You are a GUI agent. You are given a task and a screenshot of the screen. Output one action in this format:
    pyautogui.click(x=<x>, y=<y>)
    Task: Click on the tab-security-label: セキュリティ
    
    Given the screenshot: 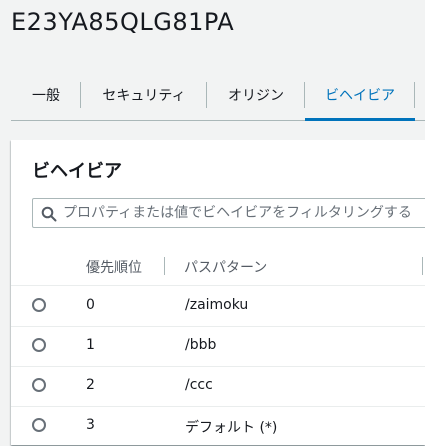 What is the action you would take?
    pyautogui.click(x=144, y=96)
    